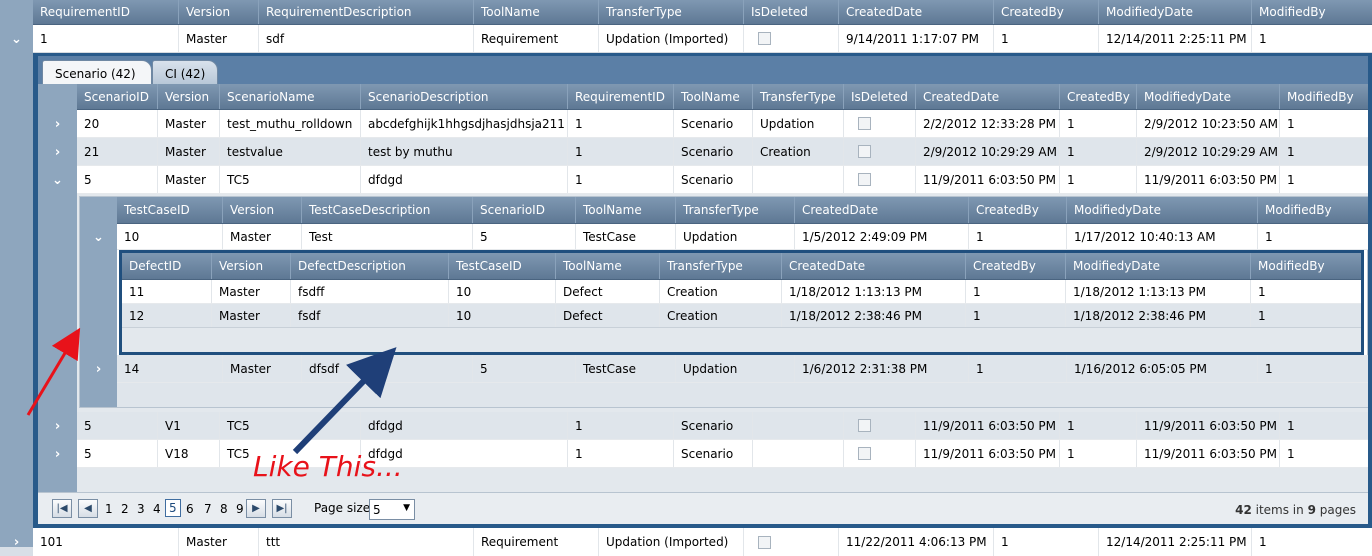 Image resolution: width=1372 pixels, height=556 pixels. Describe the element at coordinates (53, 371) in the screenshot. I see `red-arrow` at that location.